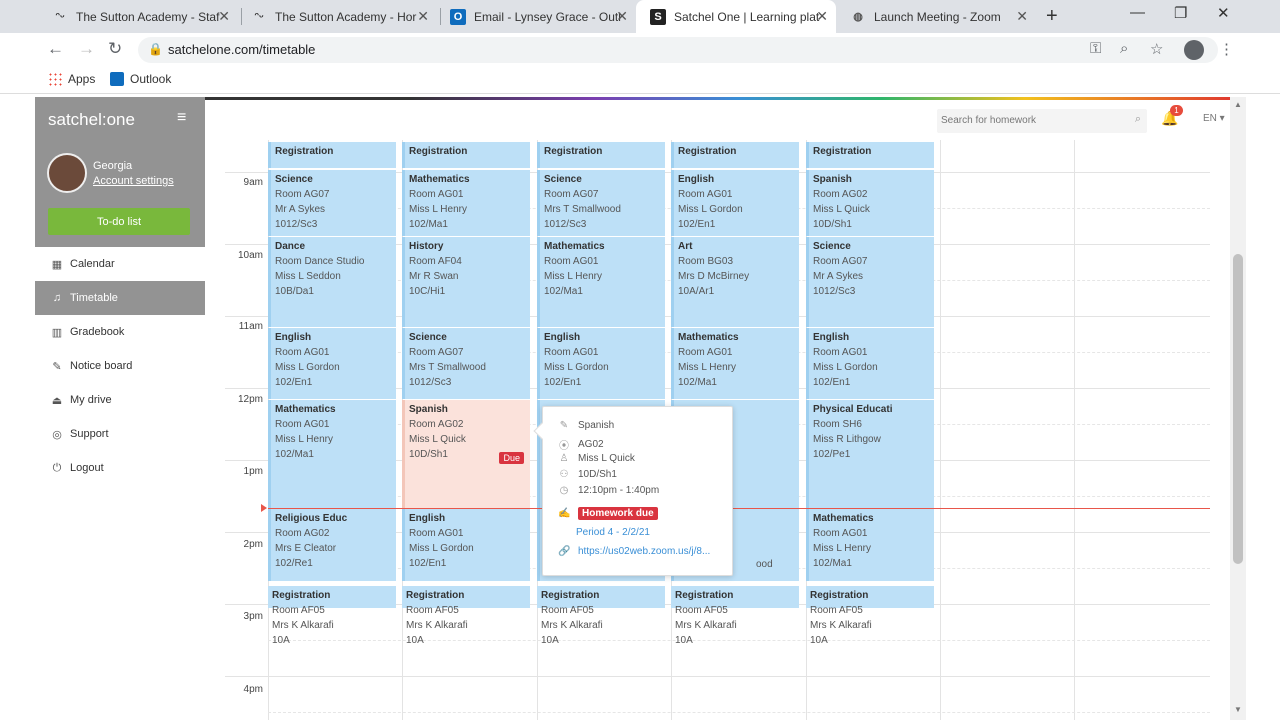 The image size is (1280, 720). I want to click on browser-tab: ◍ Launch Meeting - Zoom ✕, so click(936, 16).